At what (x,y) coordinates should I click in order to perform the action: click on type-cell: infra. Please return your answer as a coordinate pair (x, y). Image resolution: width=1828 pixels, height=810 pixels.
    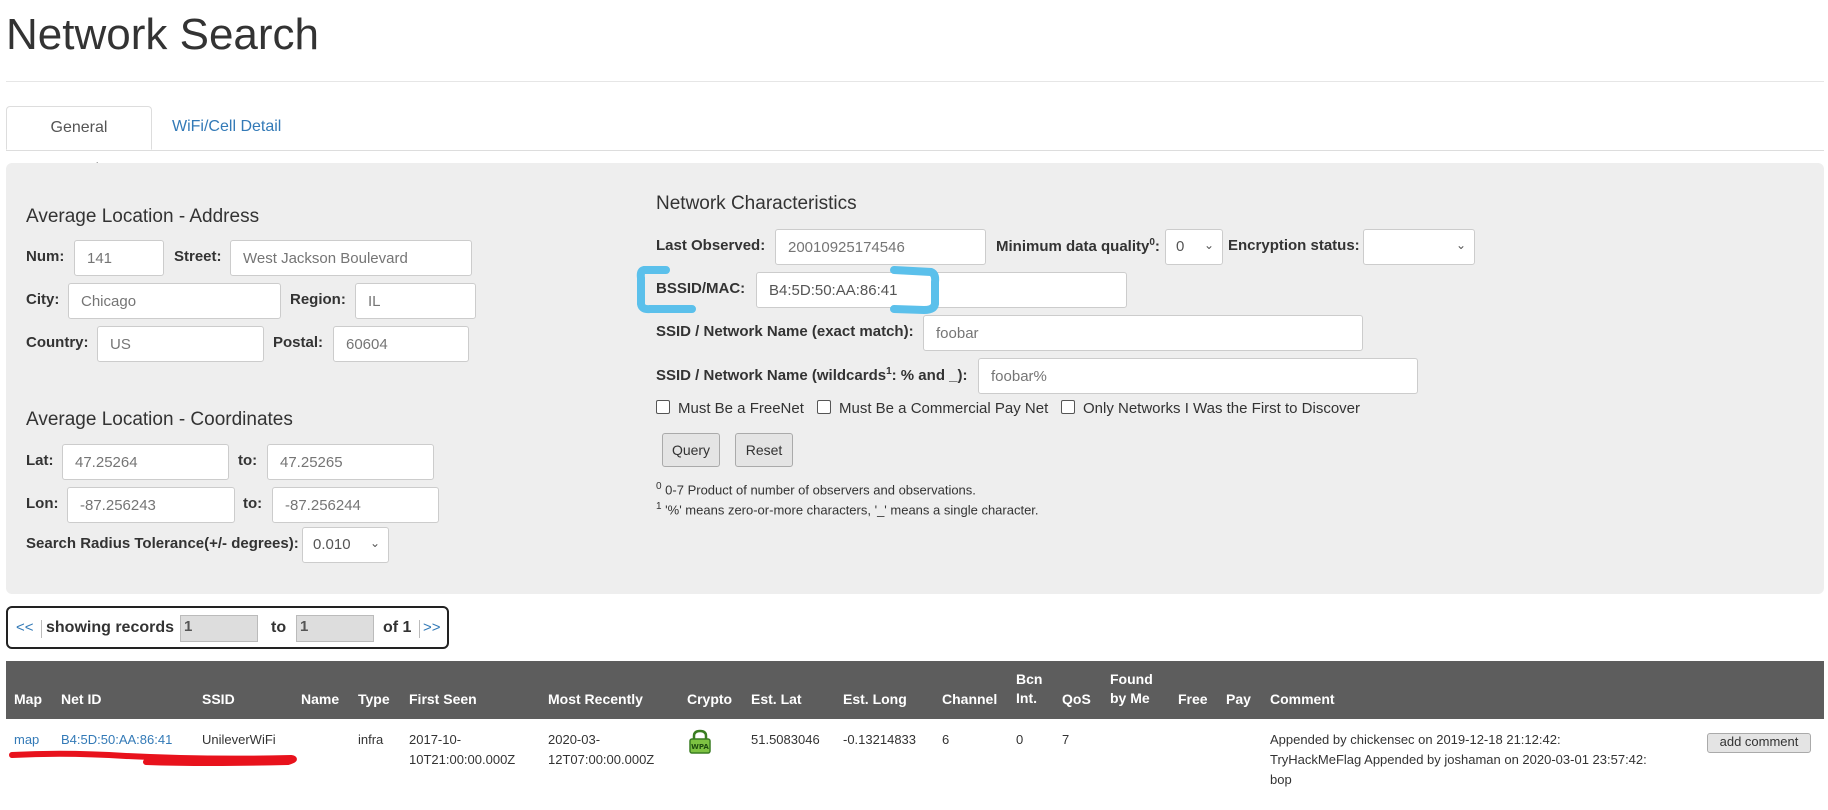
    Looking at the image, I should click on (371, 739).